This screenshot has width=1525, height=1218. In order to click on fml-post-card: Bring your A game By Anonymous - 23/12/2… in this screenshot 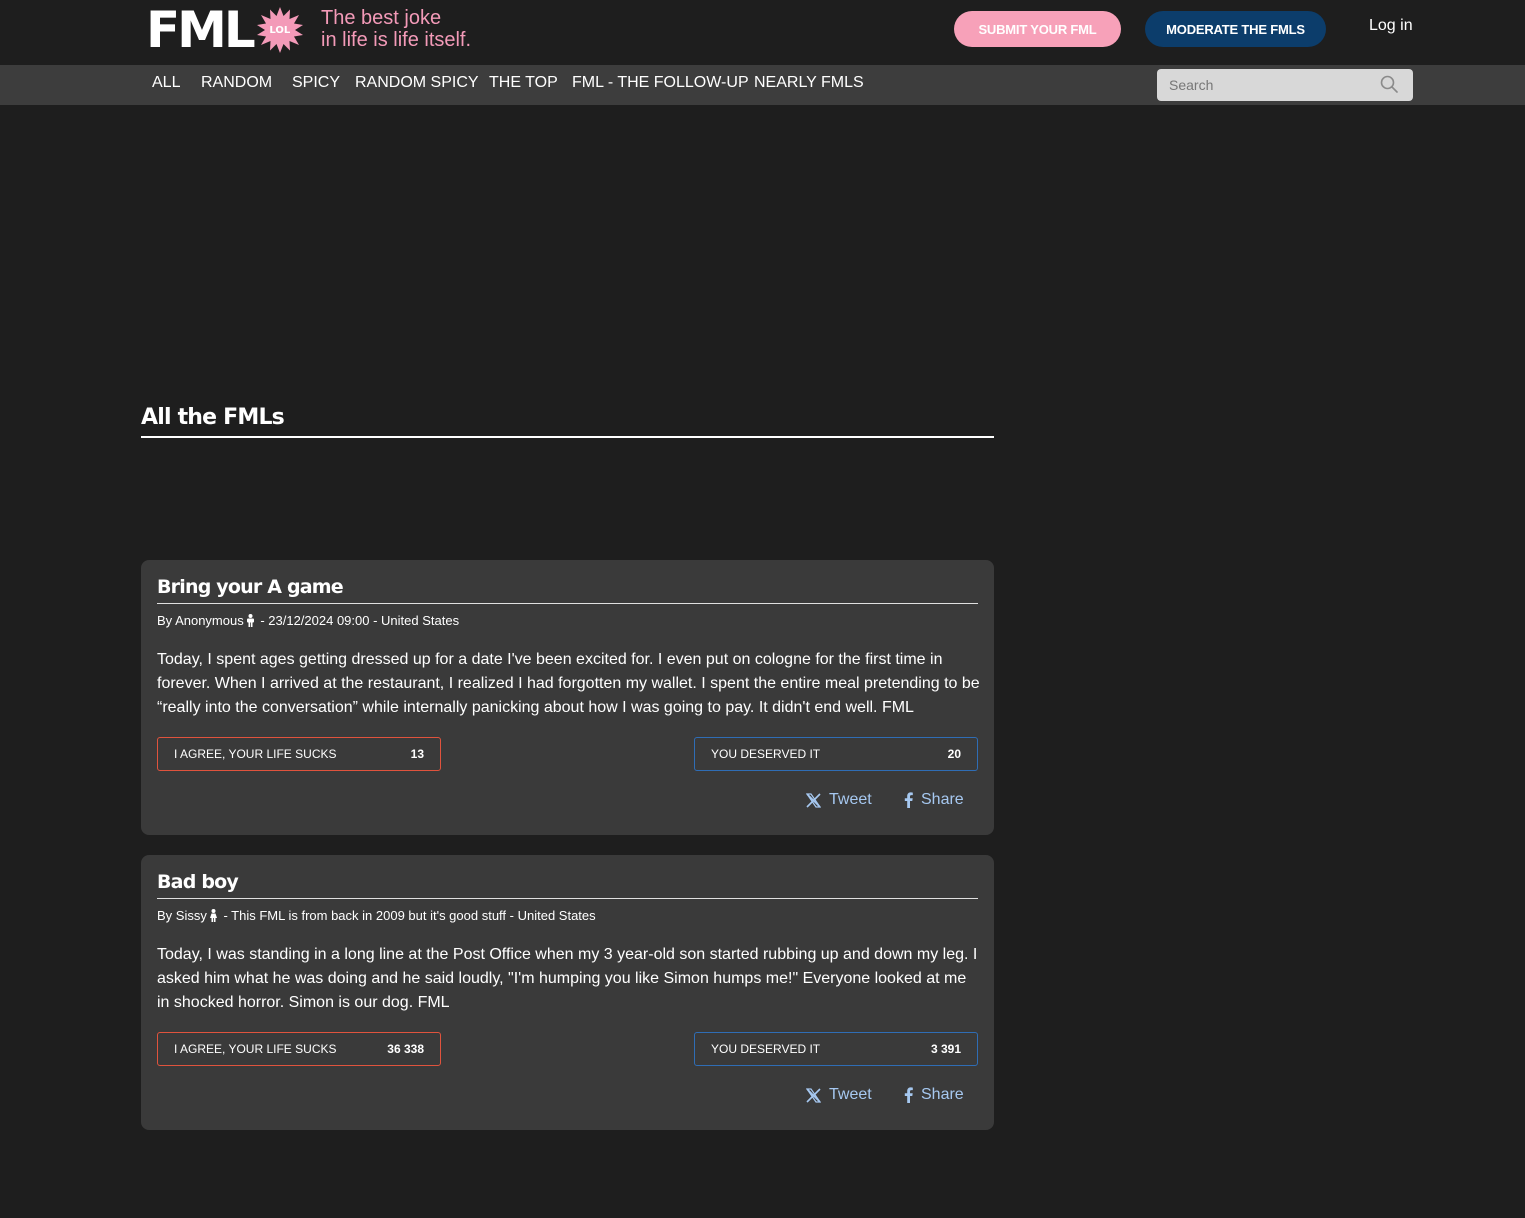, I will do `click(567, 697)`.